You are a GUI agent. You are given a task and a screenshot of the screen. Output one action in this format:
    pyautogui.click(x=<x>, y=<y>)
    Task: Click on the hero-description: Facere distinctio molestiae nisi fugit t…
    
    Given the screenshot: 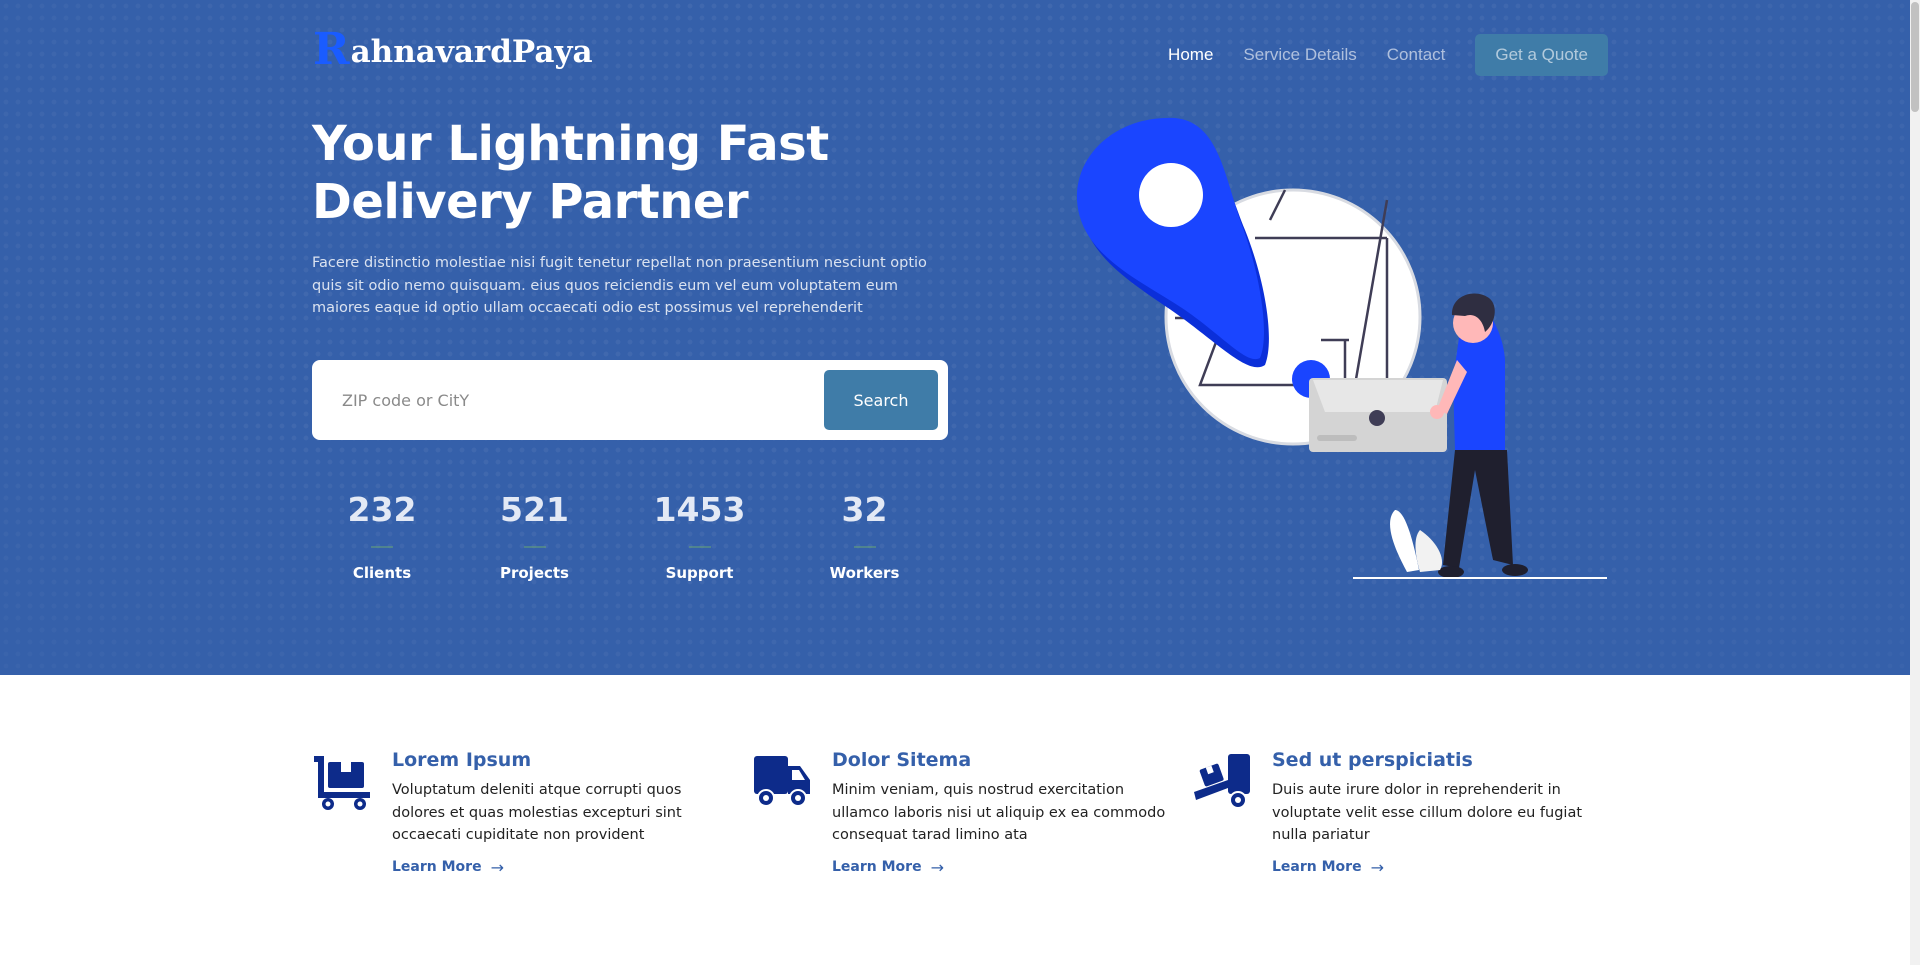 What is the action you would take?
    pyautogui.click(x=619, y=285)
    